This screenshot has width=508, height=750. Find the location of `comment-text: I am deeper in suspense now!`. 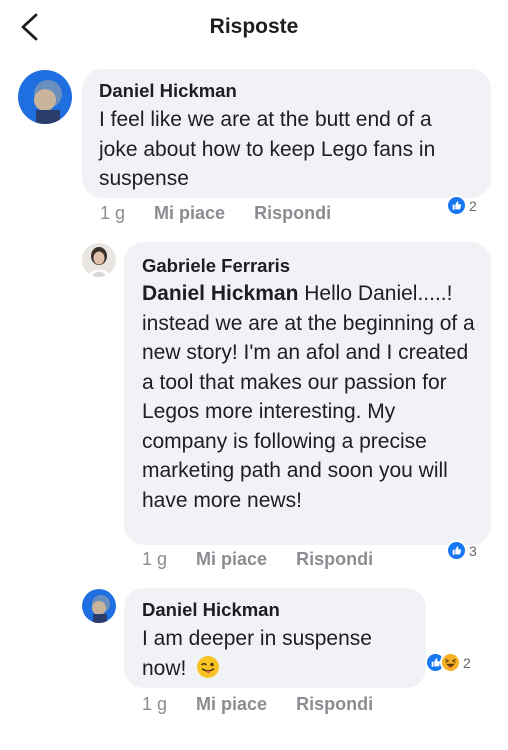

comment-text: I am deeper in suspense now! is located at coordinates (272, 653).